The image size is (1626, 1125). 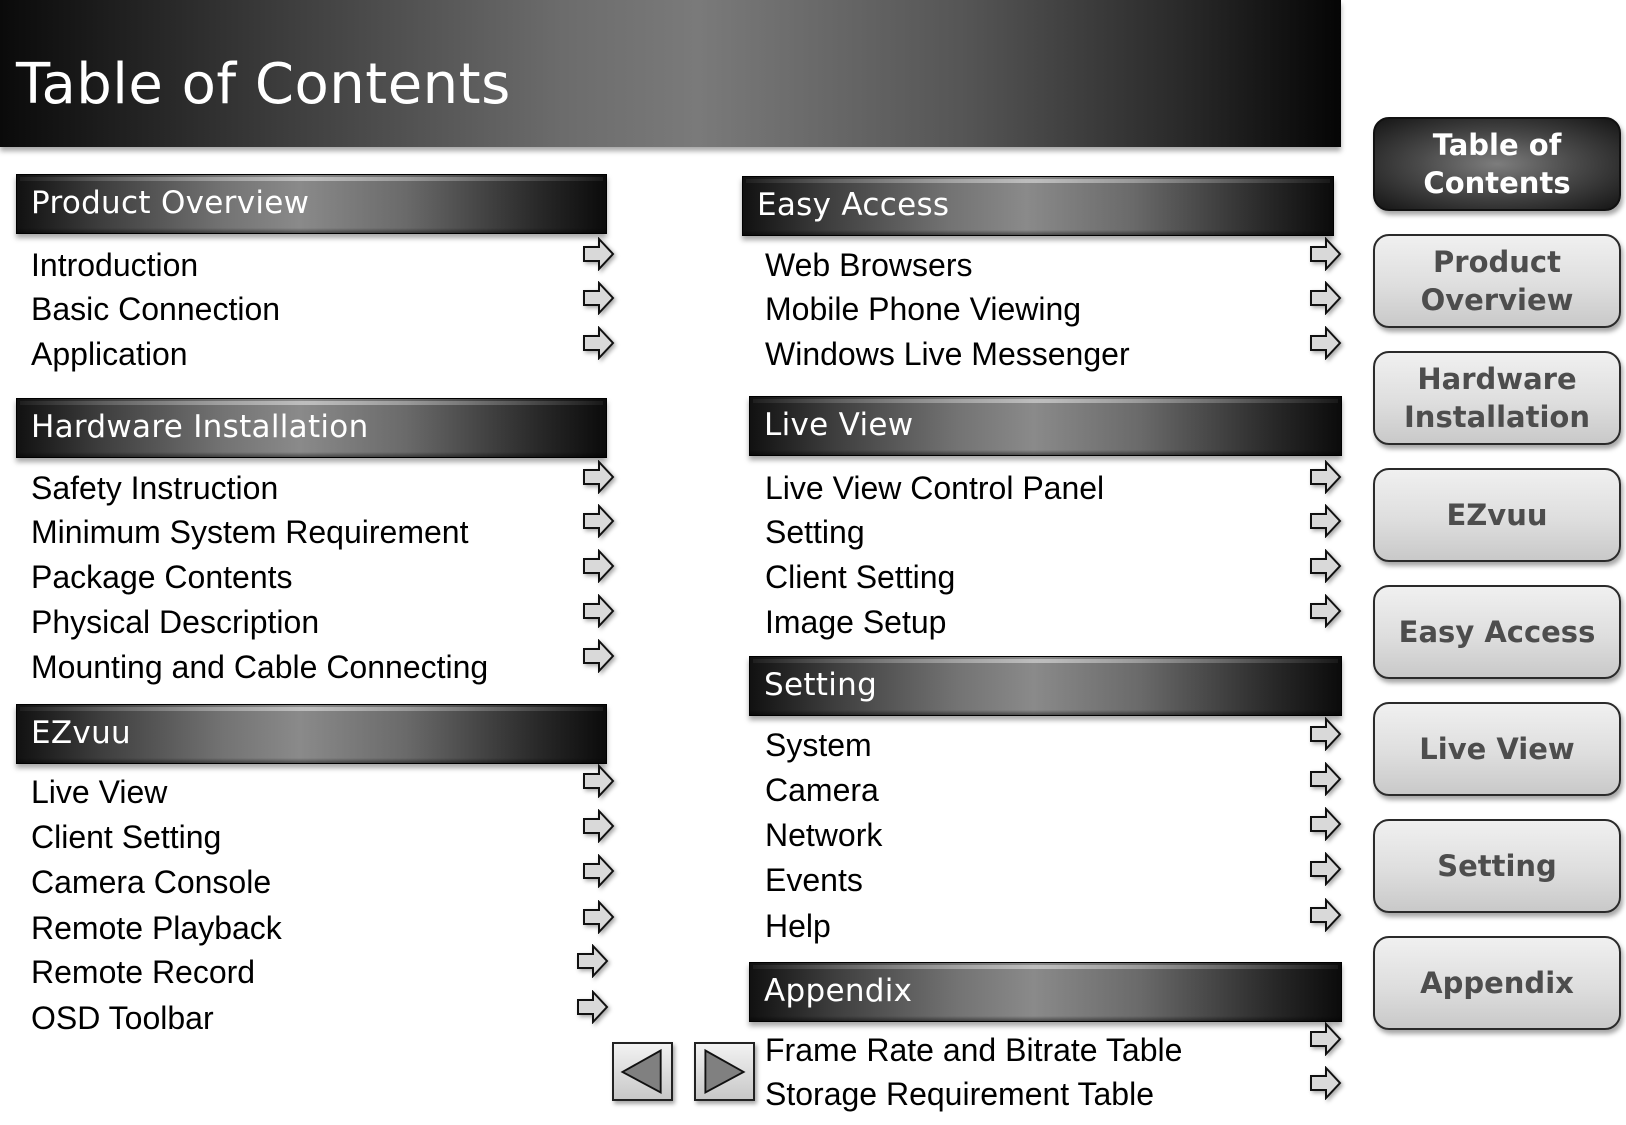 What do you see at coordinates (670, 73) in the screenshot?
I see `page-header: Table of Contents` at bounding box center [670, 73].